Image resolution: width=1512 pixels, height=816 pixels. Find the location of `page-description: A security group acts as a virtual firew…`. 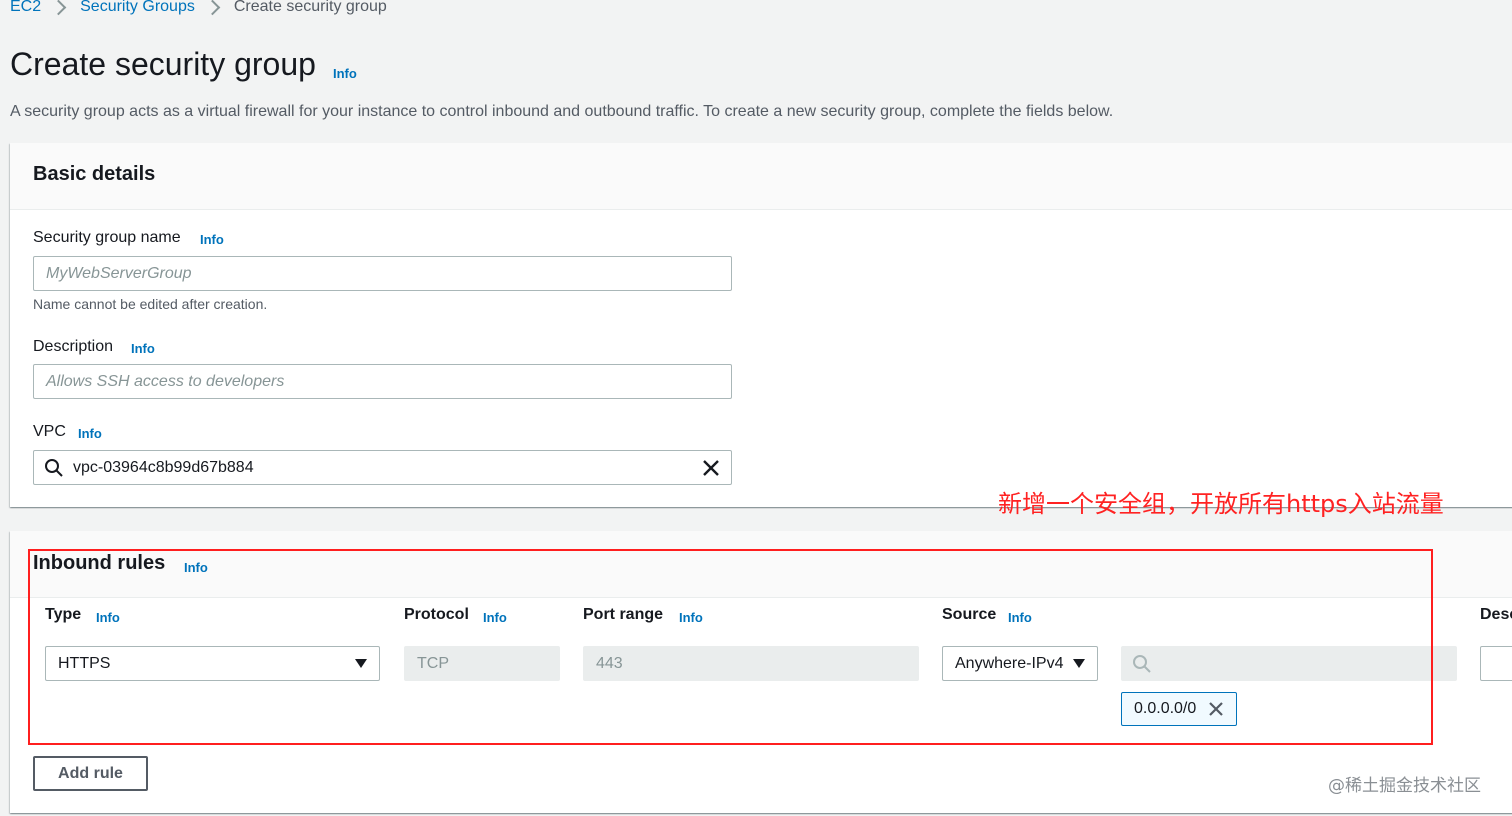

page-description: A security group acts as a virtual firew… is located at coordinates (562, 111).